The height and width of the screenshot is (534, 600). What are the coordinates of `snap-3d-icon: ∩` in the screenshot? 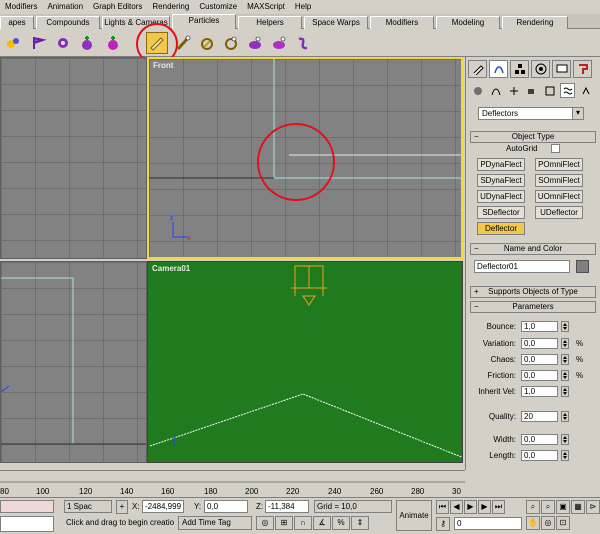 It's located at (303, 523).